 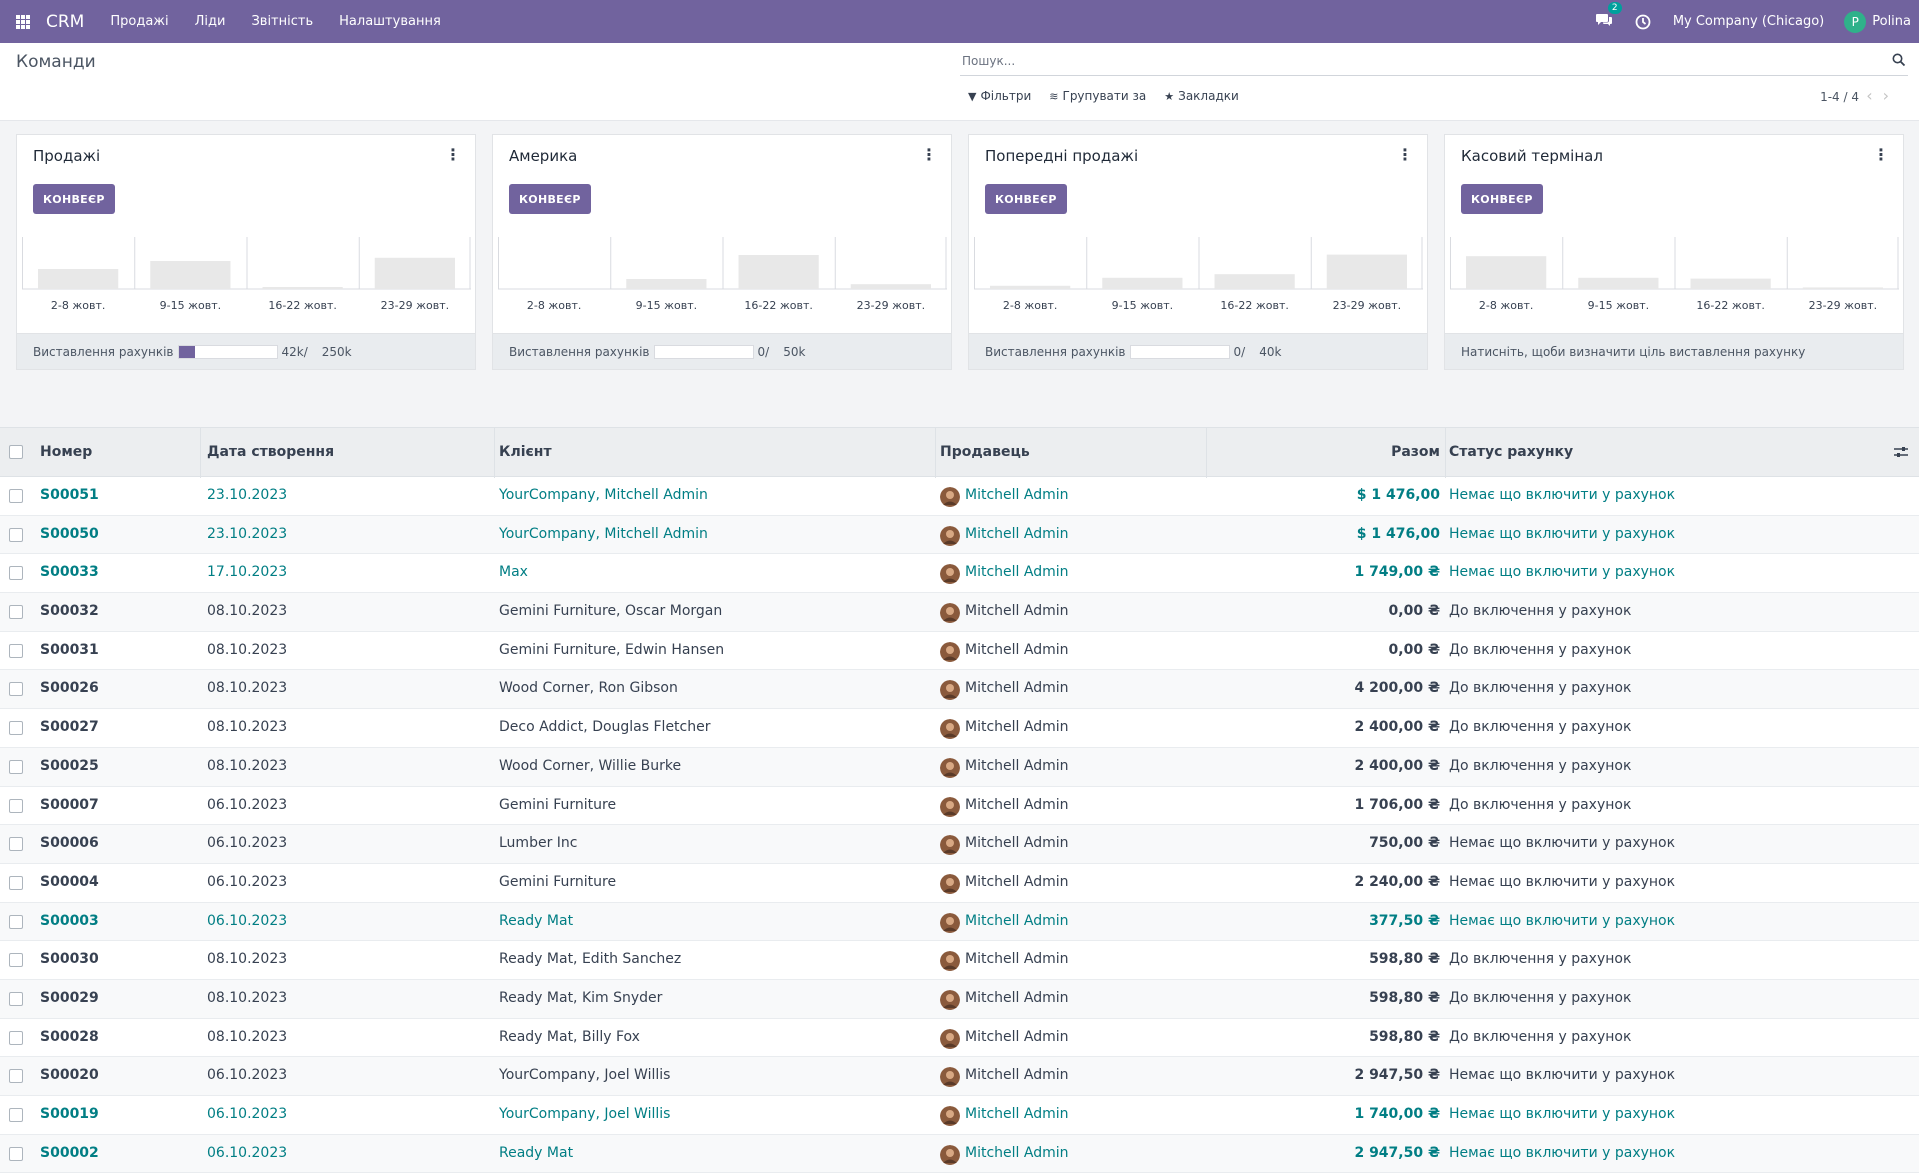 I want to click on col-header-salesperson: Продавець, so click(x=985, y=452).